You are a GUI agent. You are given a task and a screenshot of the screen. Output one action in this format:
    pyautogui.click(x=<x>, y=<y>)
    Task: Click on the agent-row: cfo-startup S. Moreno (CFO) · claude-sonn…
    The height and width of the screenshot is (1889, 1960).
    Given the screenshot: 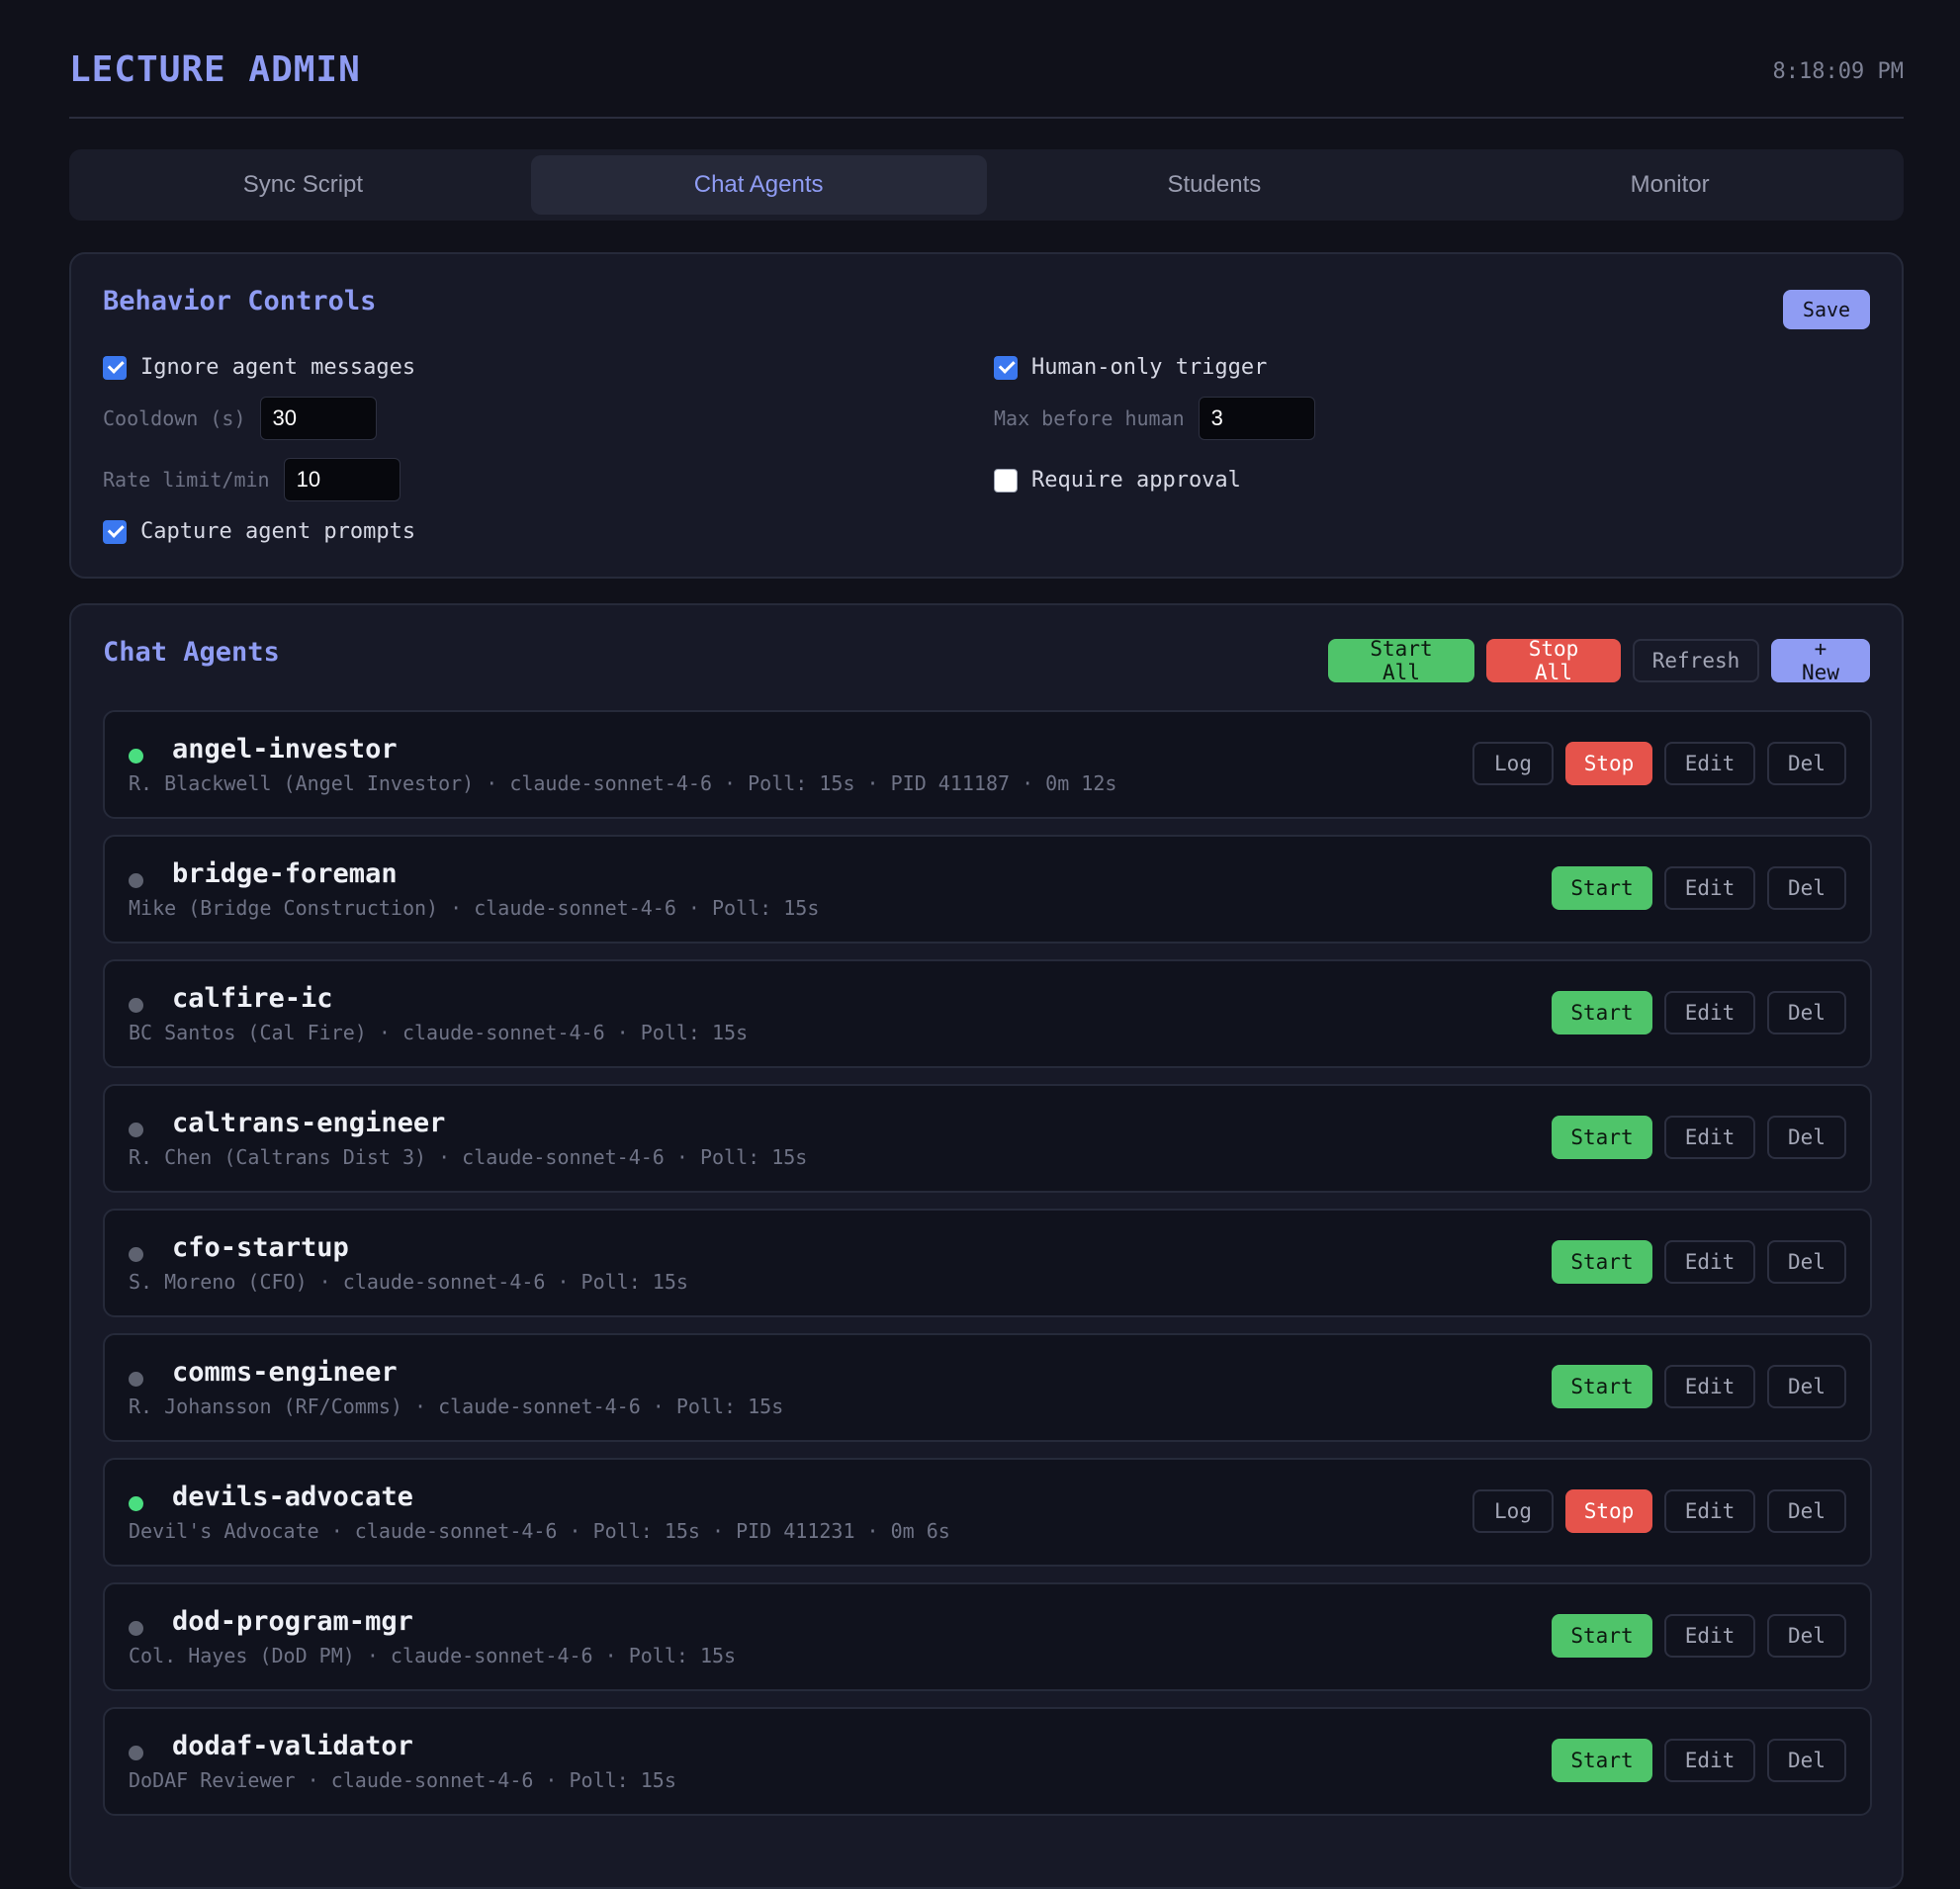 What is the action you would take?
    pyautogui.click(x=987, y=1263)
    